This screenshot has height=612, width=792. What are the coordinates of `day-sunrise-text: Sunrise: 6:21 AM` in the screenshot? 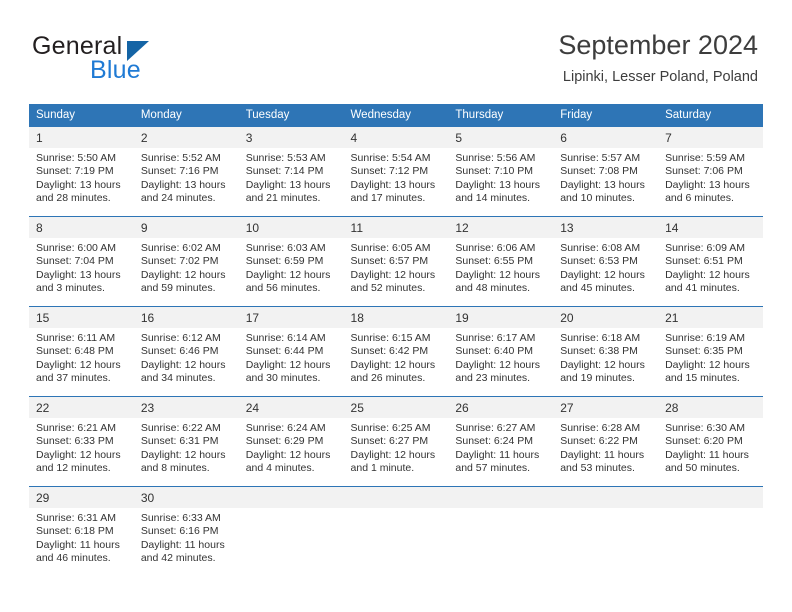 It's located at (76, 428).